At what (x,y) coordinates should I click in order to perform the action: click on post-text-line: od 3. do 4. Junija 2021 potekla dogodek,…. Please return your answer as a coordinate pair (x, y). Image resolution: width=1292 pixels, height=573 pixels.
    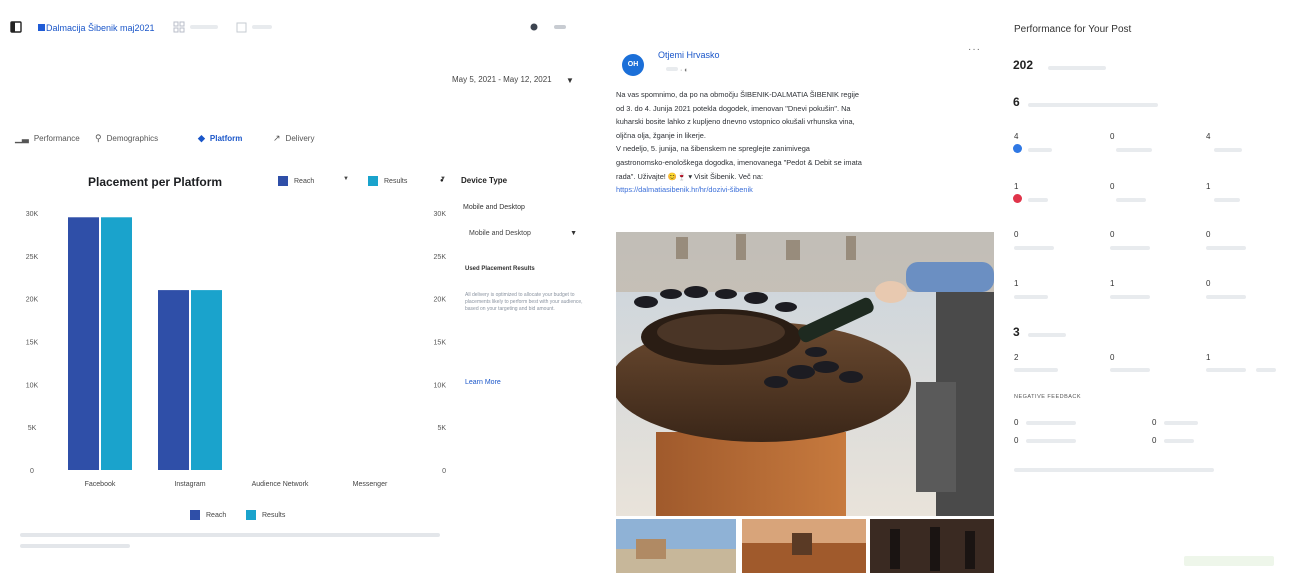
    Looking at the image, I should click on (733, 108).